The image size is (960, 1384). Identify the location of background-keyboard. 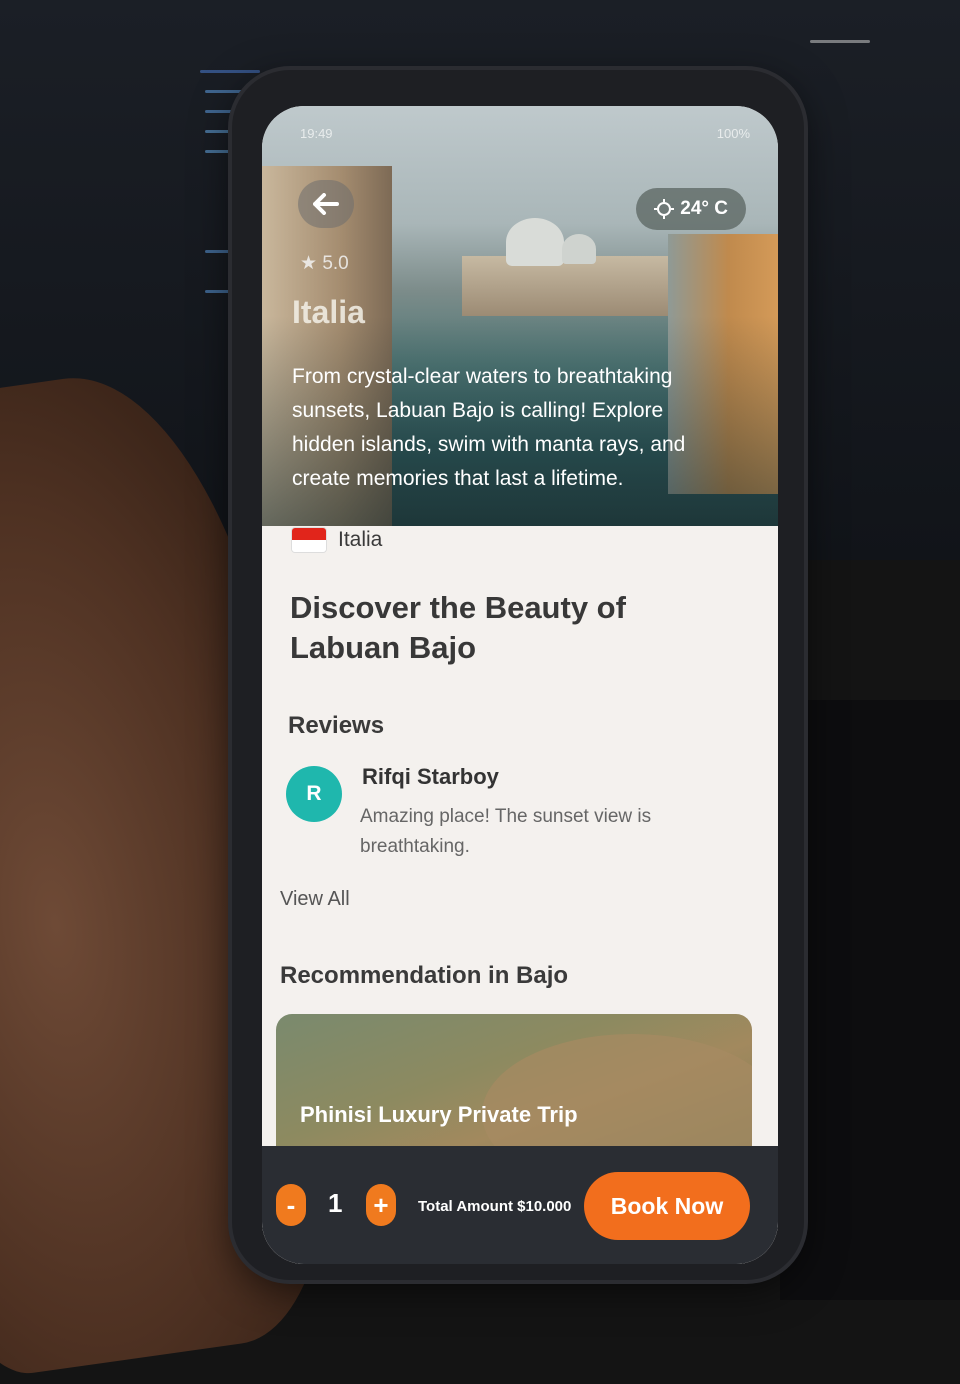
(870, 1000).